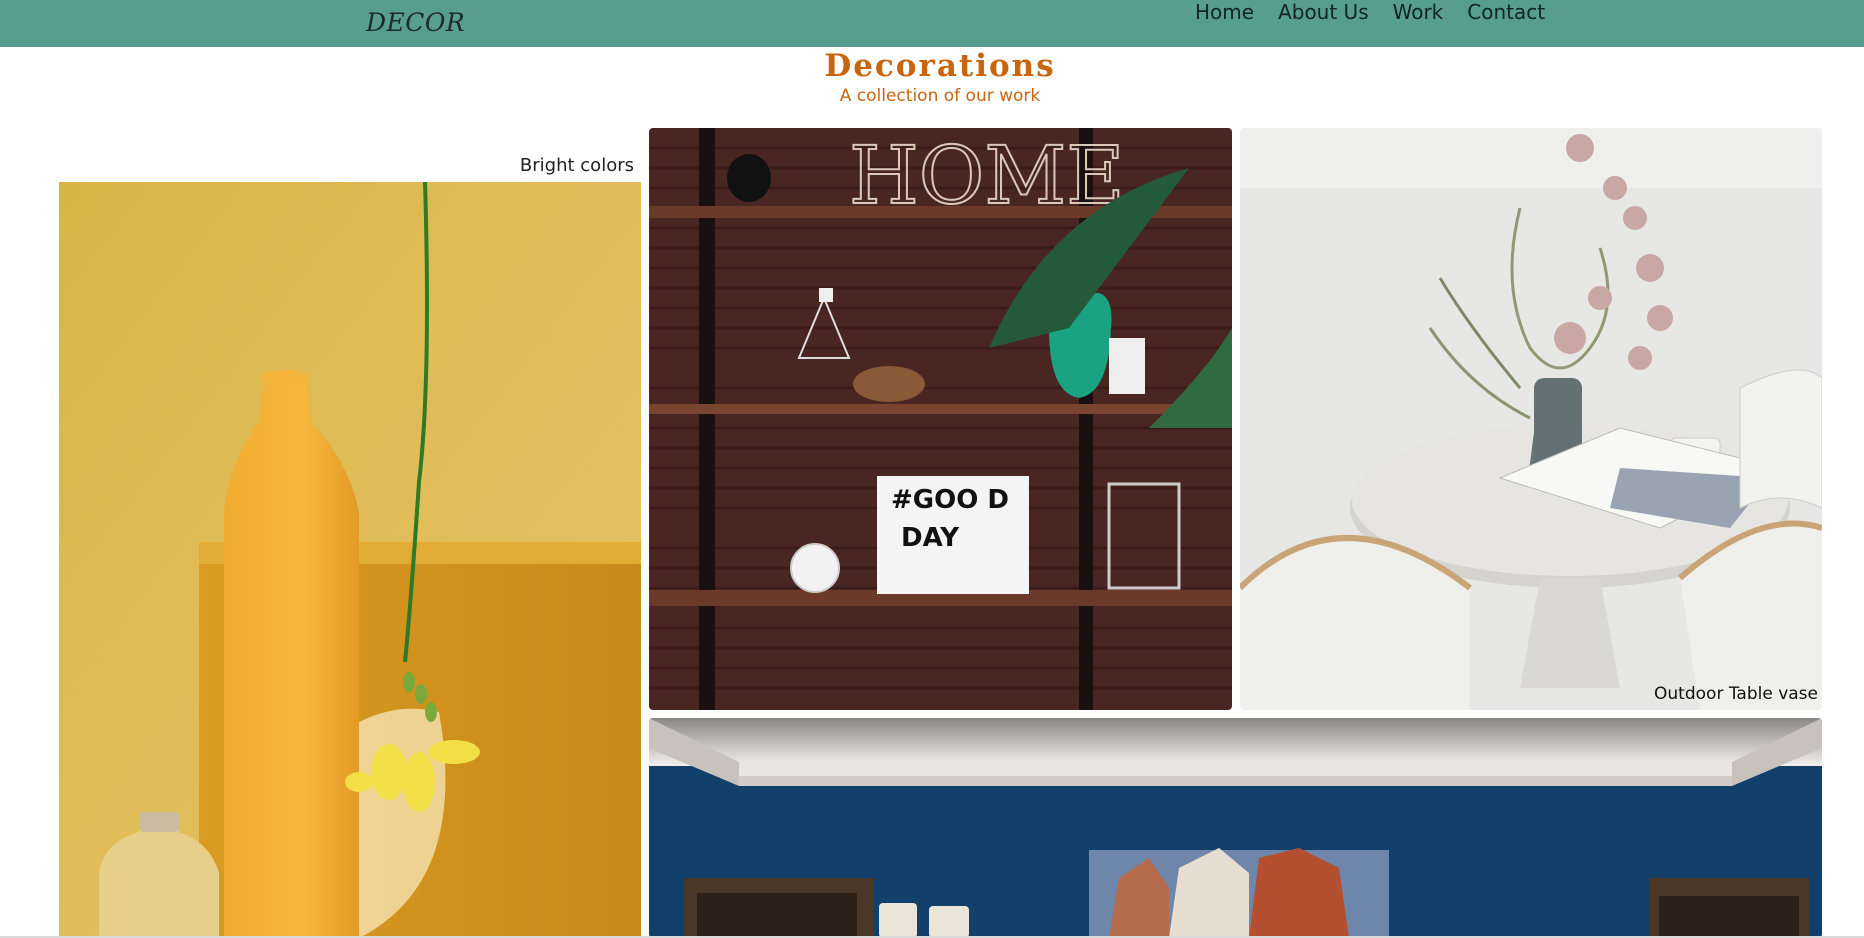 The height and width of the screenshot is (938, 1864). I want to click on brand-logo: DECOR, so click(415, 22).